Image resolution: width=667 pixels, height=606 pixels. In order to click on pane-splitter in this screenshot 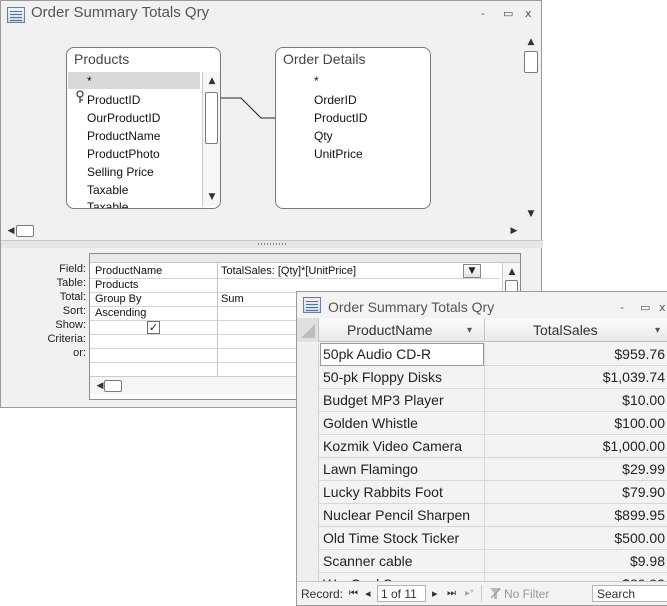, I will do `click(272, 244)`.